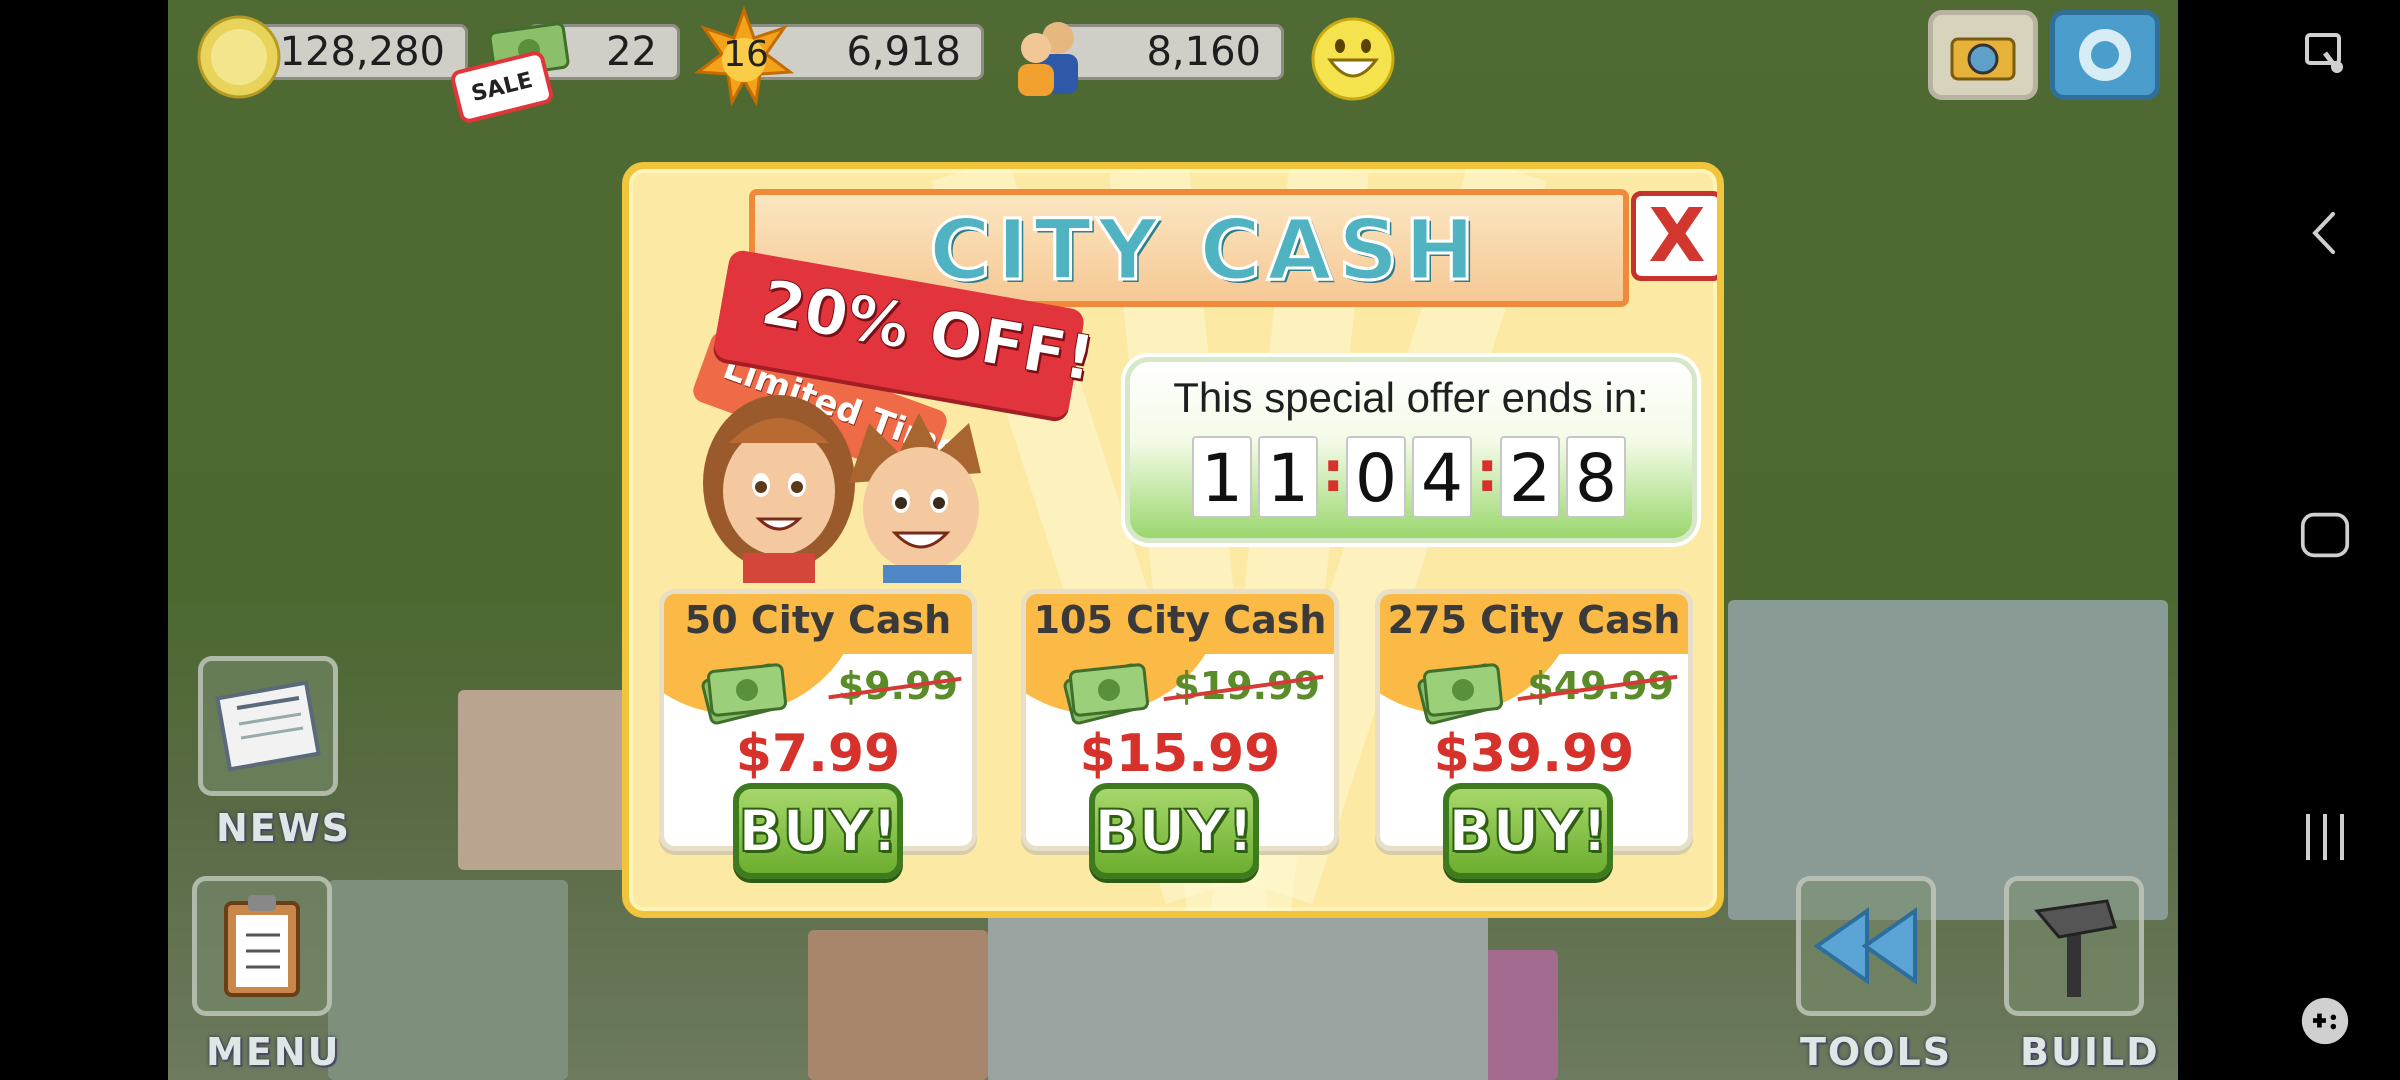  I want to click on camera-icon, so click(1983, 59).